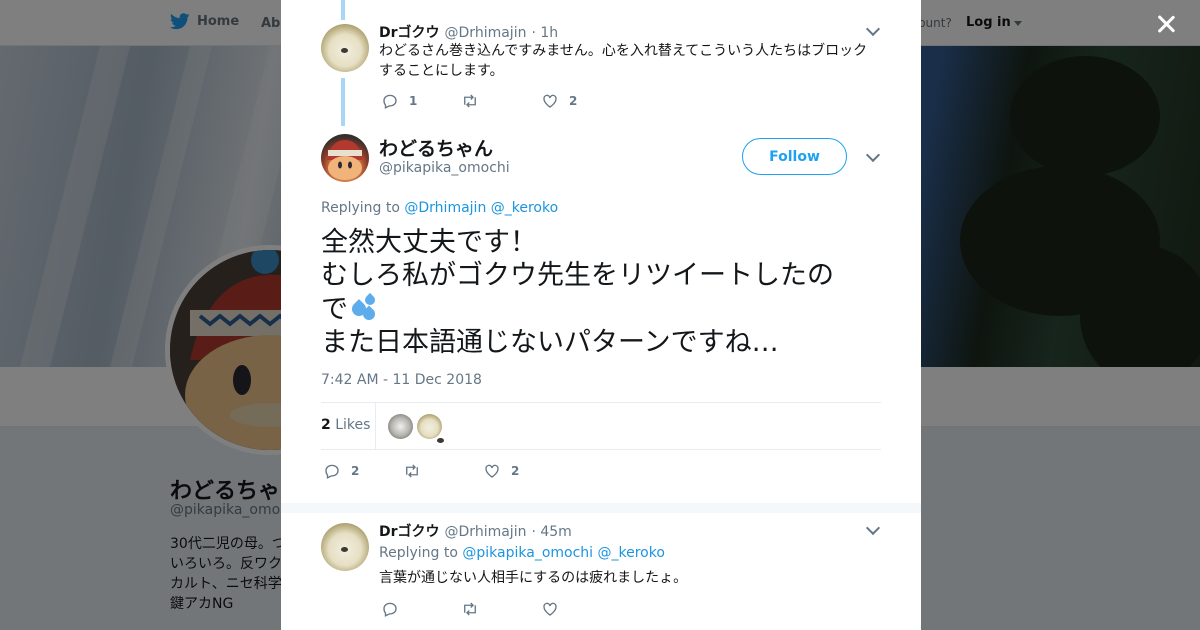 This screenshot has width=1200, height=630. Describe the element at coordinates (544, 33) in the screenshot. I see `tweet-time: · 1h` at that location.